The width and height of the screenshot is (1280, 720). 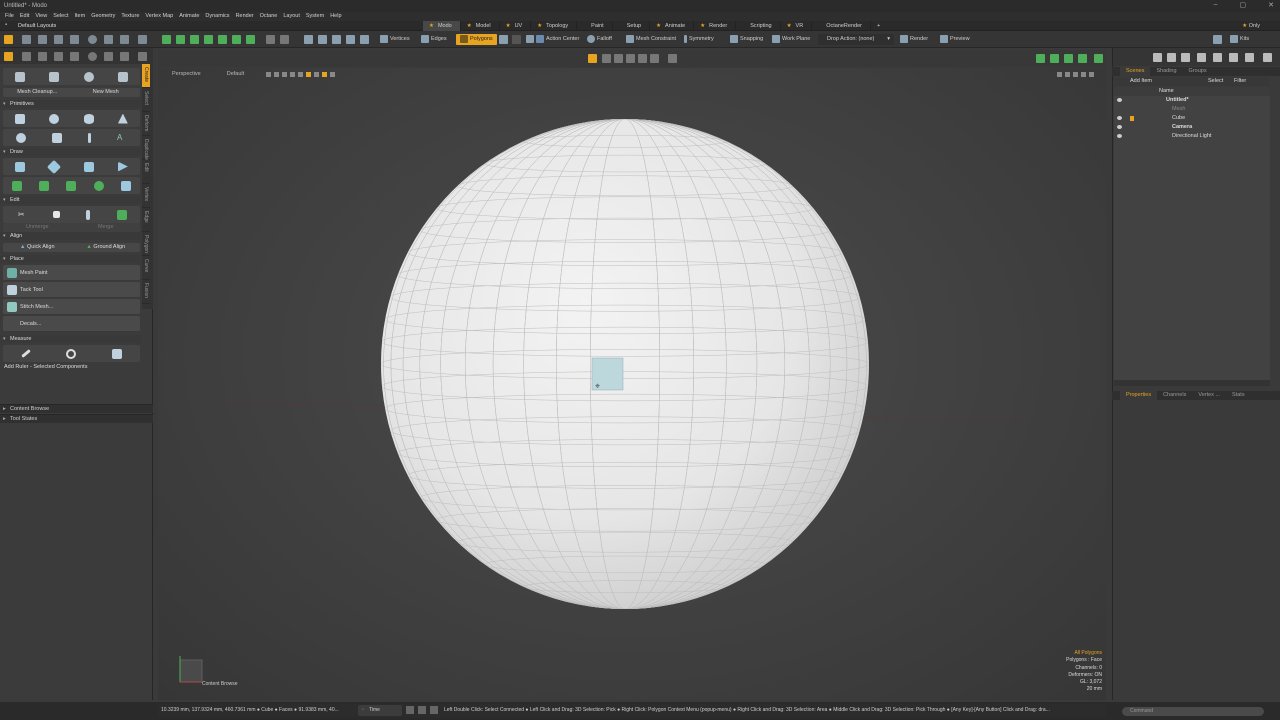 I want to click on rotate-icon, so click(x=42, y=39).